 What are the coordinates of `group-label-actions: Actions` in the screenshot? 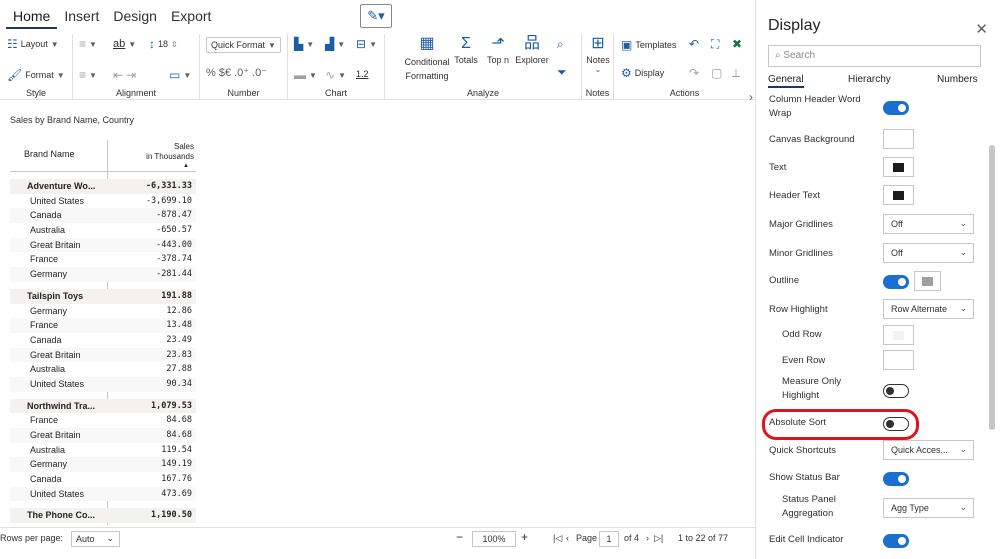 It's located at (684, 93).